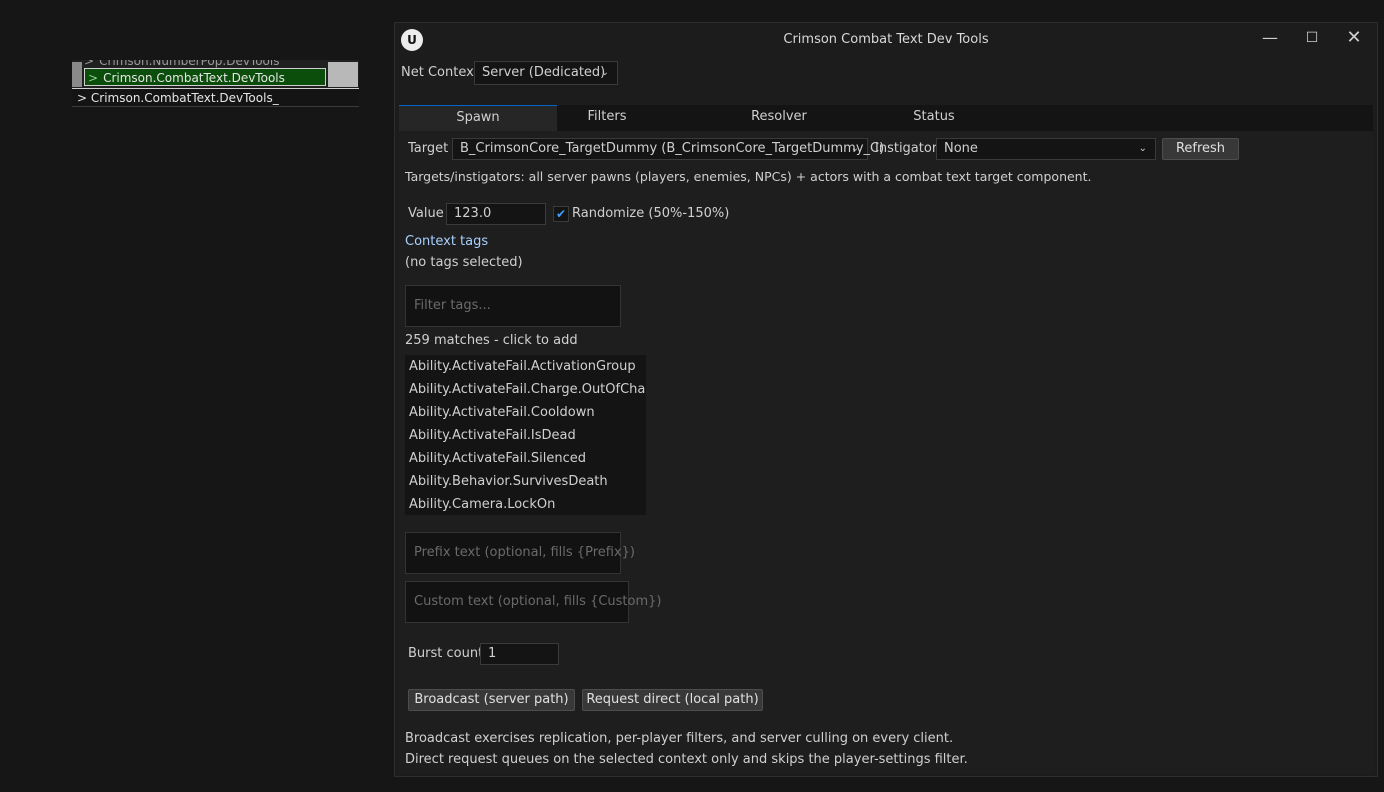  What do you see at coordinates (478, 118) in the screenshot?
I see `tab-spawn: Spawn` at bounding box center [478, 118].